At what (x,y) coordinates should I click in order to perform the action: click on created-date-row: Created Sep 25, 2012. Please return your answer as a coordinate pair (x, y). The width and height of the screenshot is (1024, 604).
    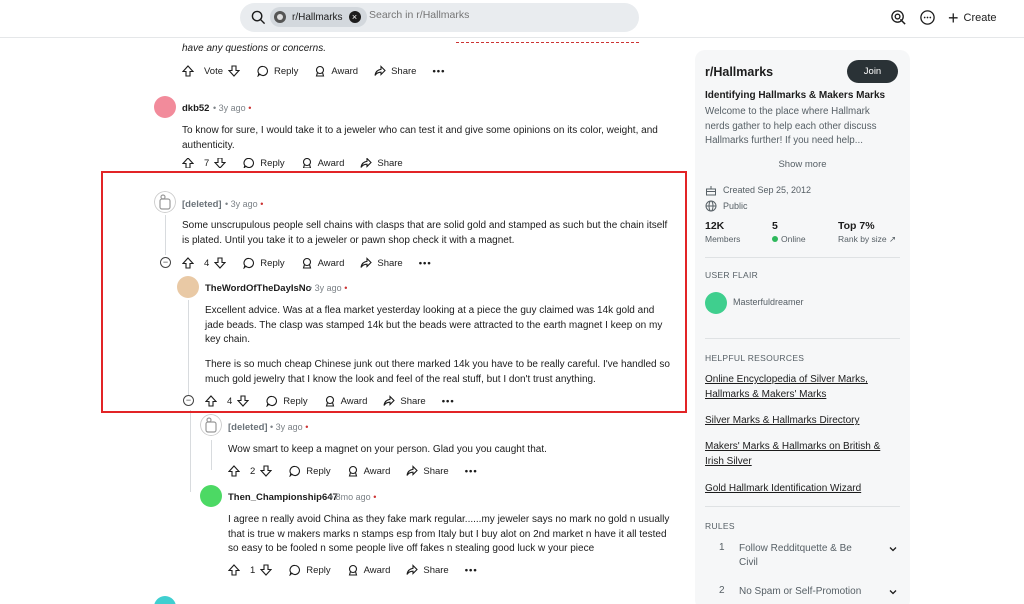
    Looking at the image, I should click on (758, 190).